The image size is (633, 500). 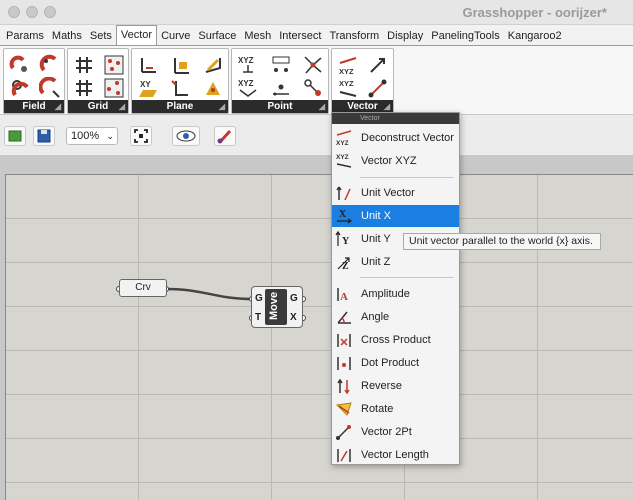 What do you see at coordinates (258, 317) in the screenshot?
I see `input-translation-label: T` at bounding box center [258, 317].